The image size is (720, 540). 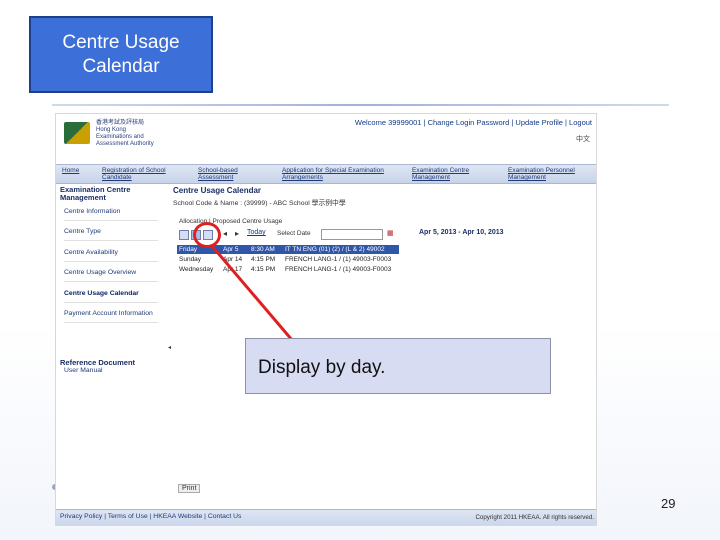 What do you see at coordinates (100, 272) in the screenshot?
I see `sidebar-item-centre-usage-overview: Centre Usage Overview` at bounding box center [100, 272].